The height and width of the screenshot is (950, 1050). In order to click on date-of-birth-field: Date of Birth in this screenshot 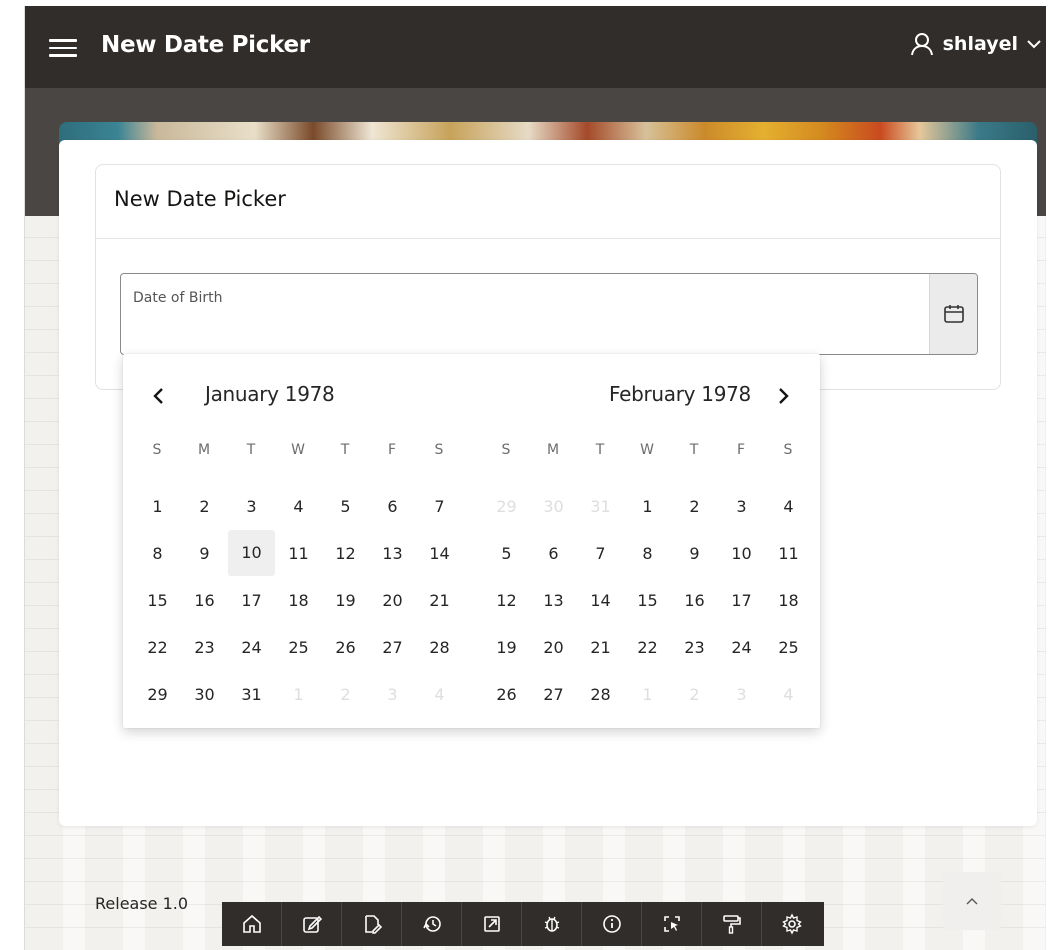, I will do `click(549, 314)`.